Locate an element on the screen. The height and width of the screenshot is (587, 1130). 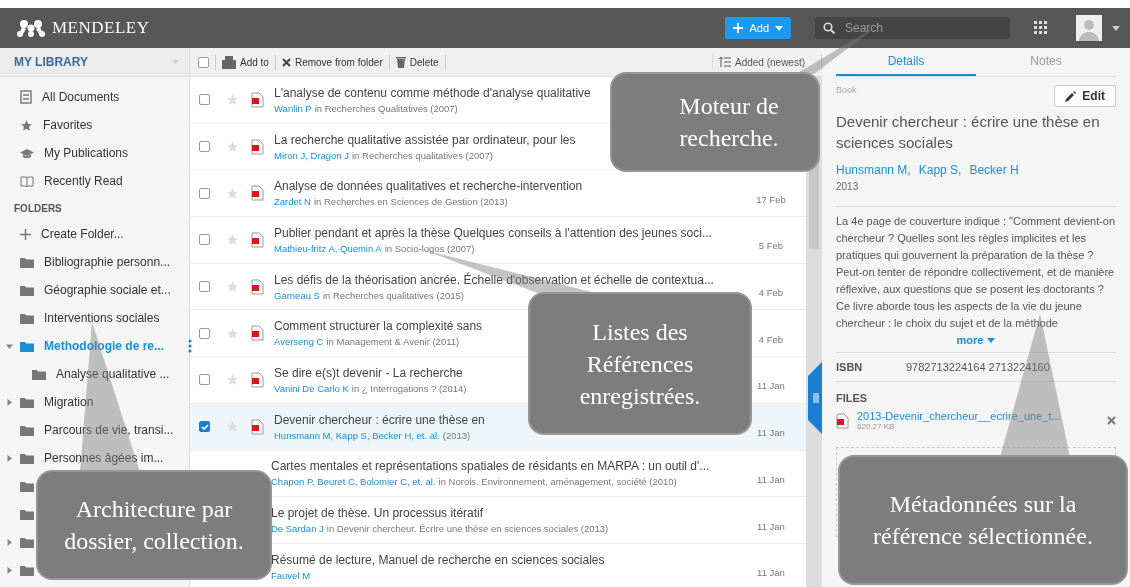
apps-grid-icon is located at coordinates (1041, 28).